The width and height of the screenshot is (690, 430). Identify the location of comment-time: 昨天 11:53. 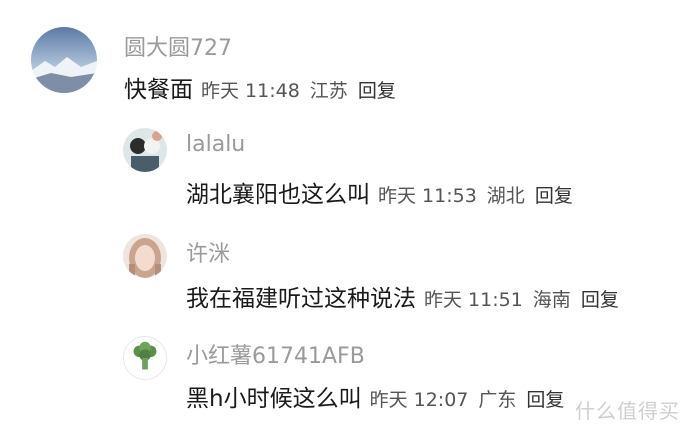
(427, 196).